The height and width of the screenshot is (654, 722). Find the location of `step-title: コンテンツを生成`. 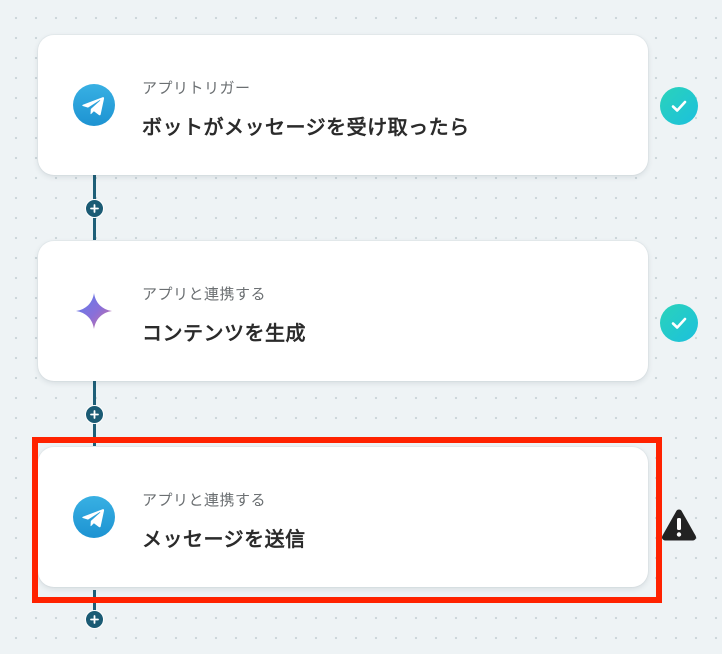

step-title: コンテンツを生成 is located at coordinates (224, 333).